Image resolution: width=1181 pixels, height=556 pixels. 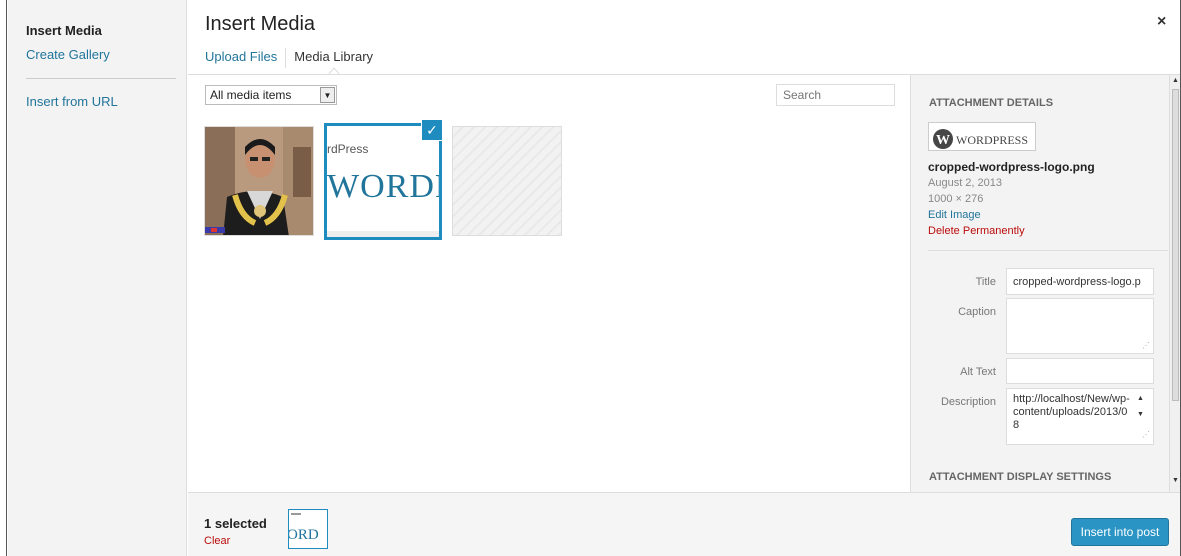 I want to click on attachment-details-thumbnail: W WORDPRESS, so click(x=982, y=136).